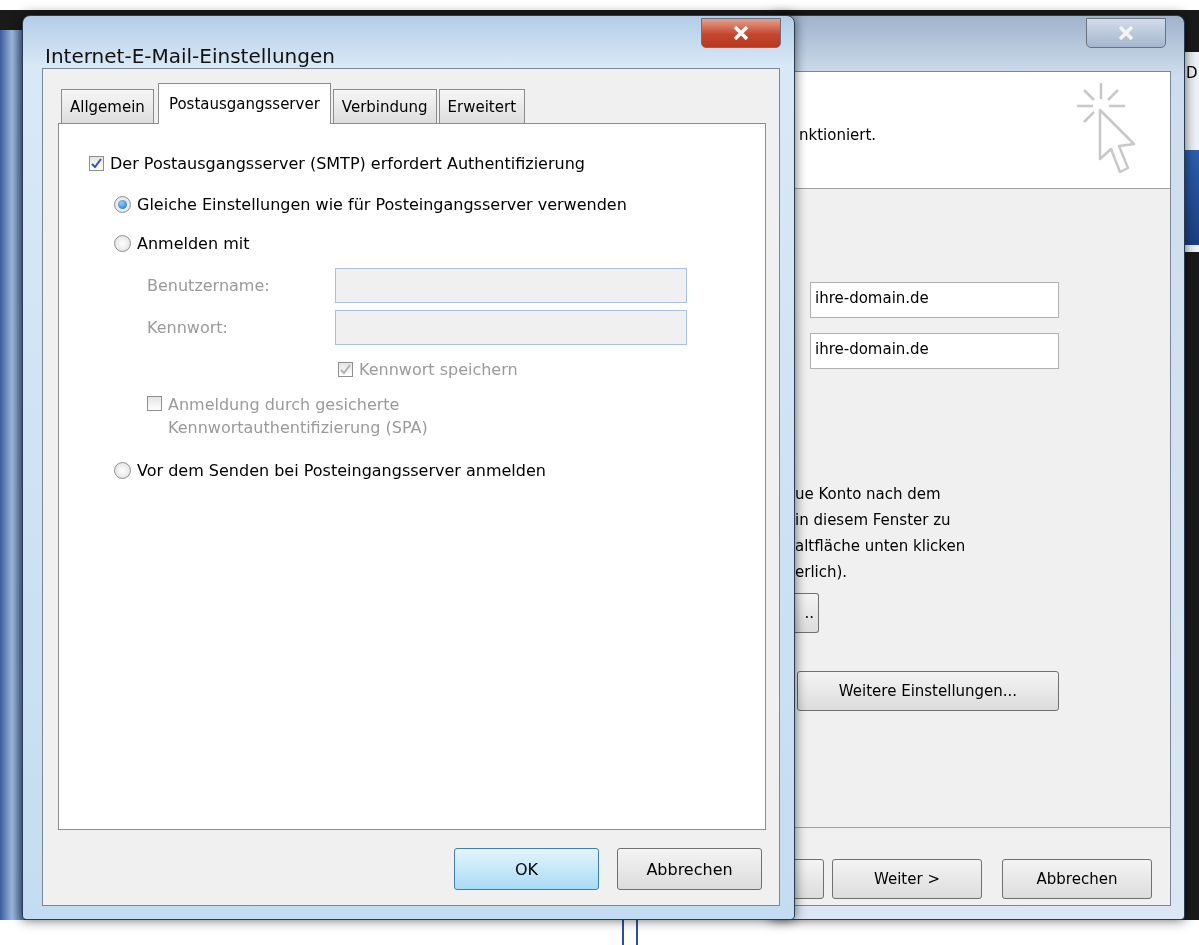 This screenshot has height=945, width=1199. What do you see at coordinates (193, 243) in the screenshot?
I see `radio-label: Anmelden mit` at bounding box center [193, 243].